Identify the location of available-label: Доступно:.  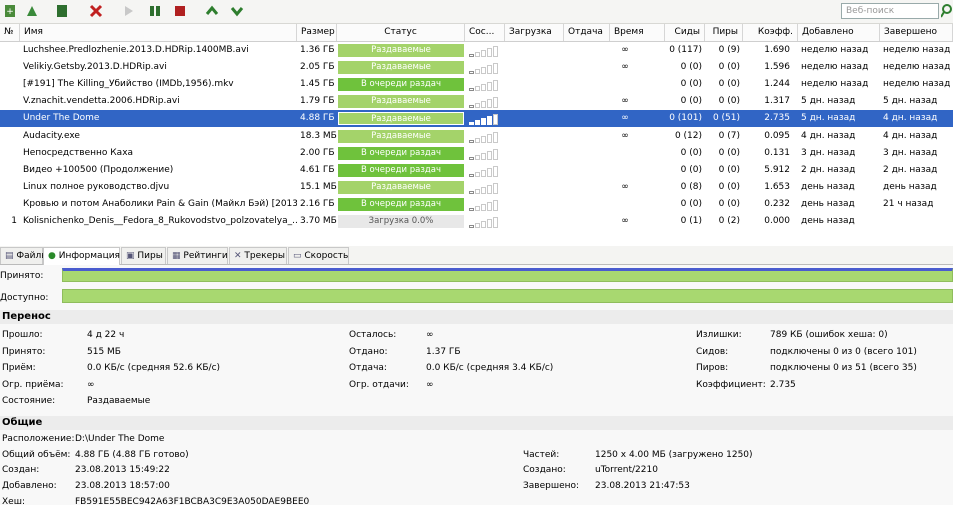
(24, 298).